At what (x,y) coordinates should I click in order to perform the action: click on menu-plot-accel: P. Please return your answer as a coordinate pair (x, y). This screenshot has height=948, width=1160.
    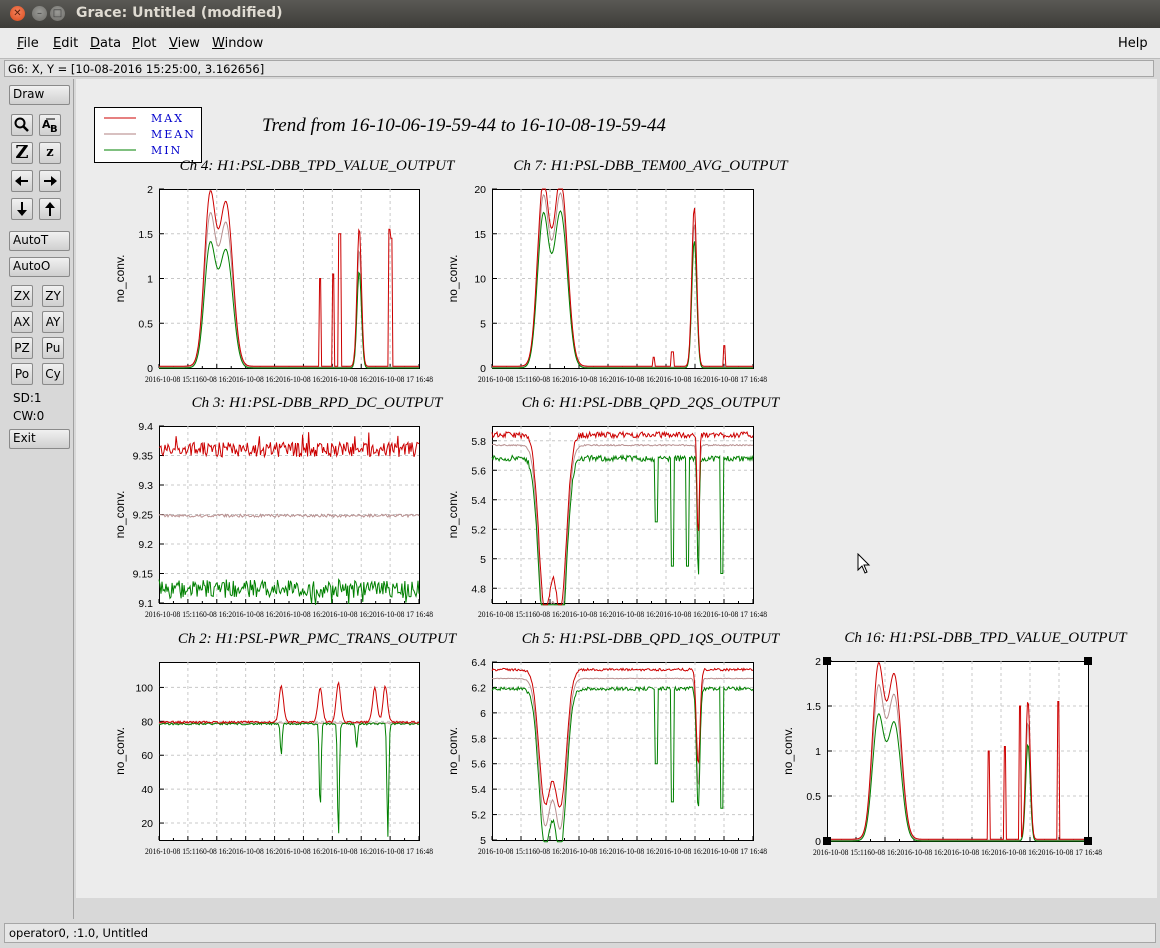
    Looking at the image, I should click on (136, 43).